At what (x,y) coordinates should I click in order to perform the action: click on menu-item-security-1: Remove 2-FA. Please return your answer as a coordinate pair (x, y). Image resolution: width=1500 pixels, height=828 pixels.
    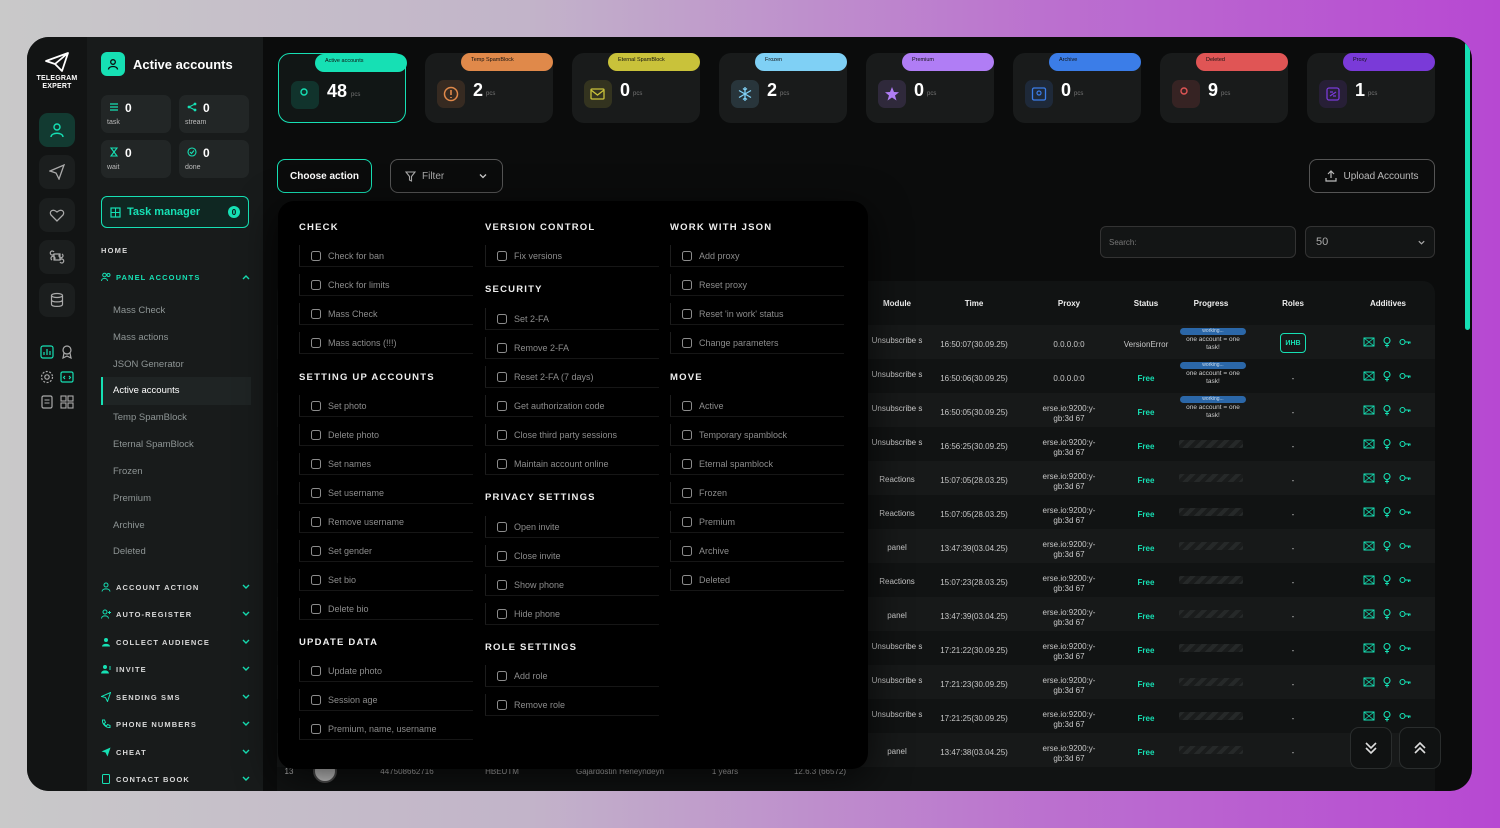
    Looking at the image, I should click on (572, 348).